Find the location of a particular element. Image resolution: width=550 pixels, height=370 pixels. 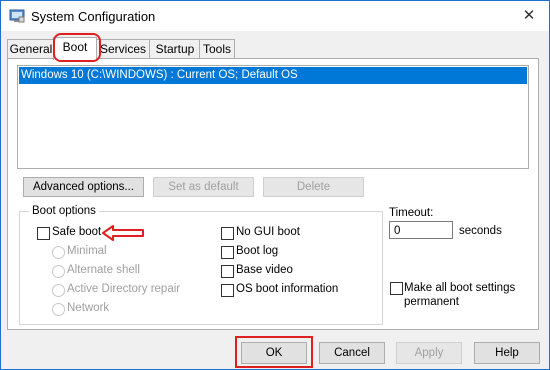

close-icon: ✕ is located at coordinates (529, 15).